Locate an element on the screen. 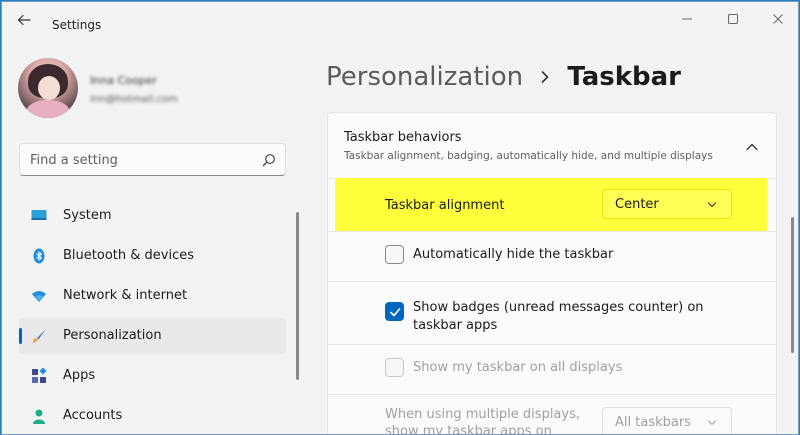  badges-checkbox is located at coordinates (394, 311).